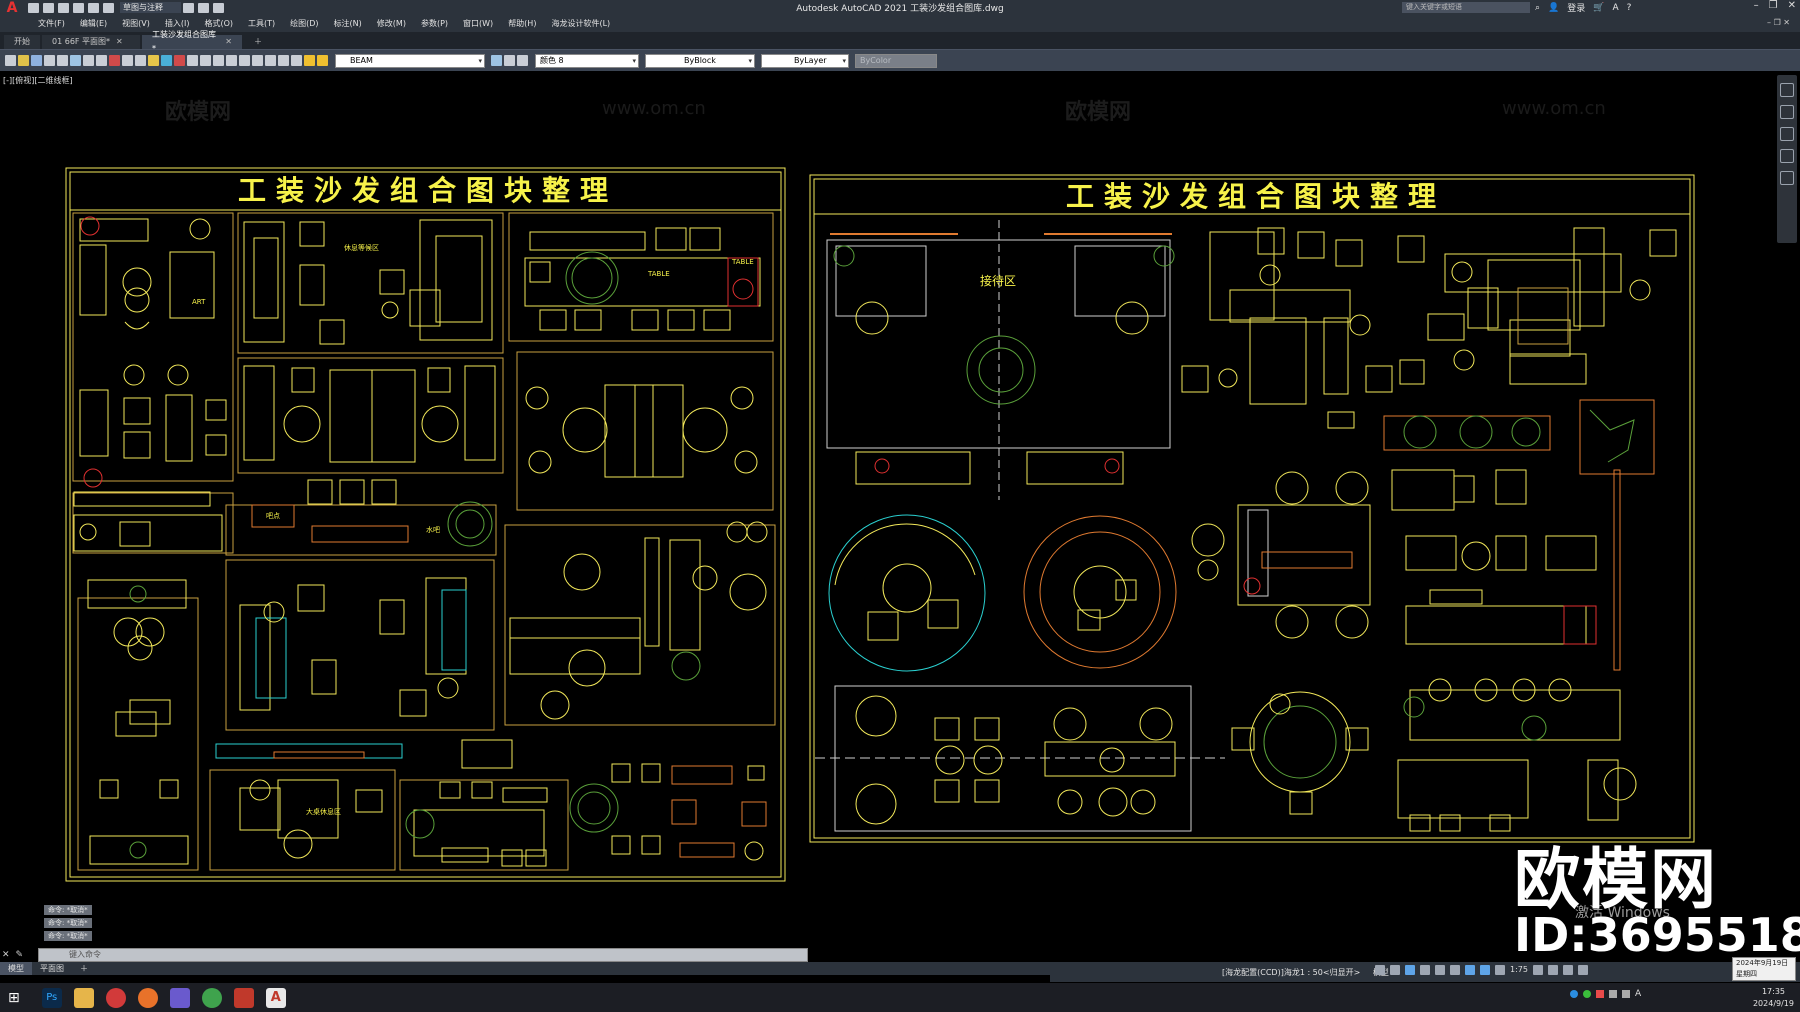  Describe the element at coordinates (93, 7) in the screenshot. I see `plot-icon` at that location.